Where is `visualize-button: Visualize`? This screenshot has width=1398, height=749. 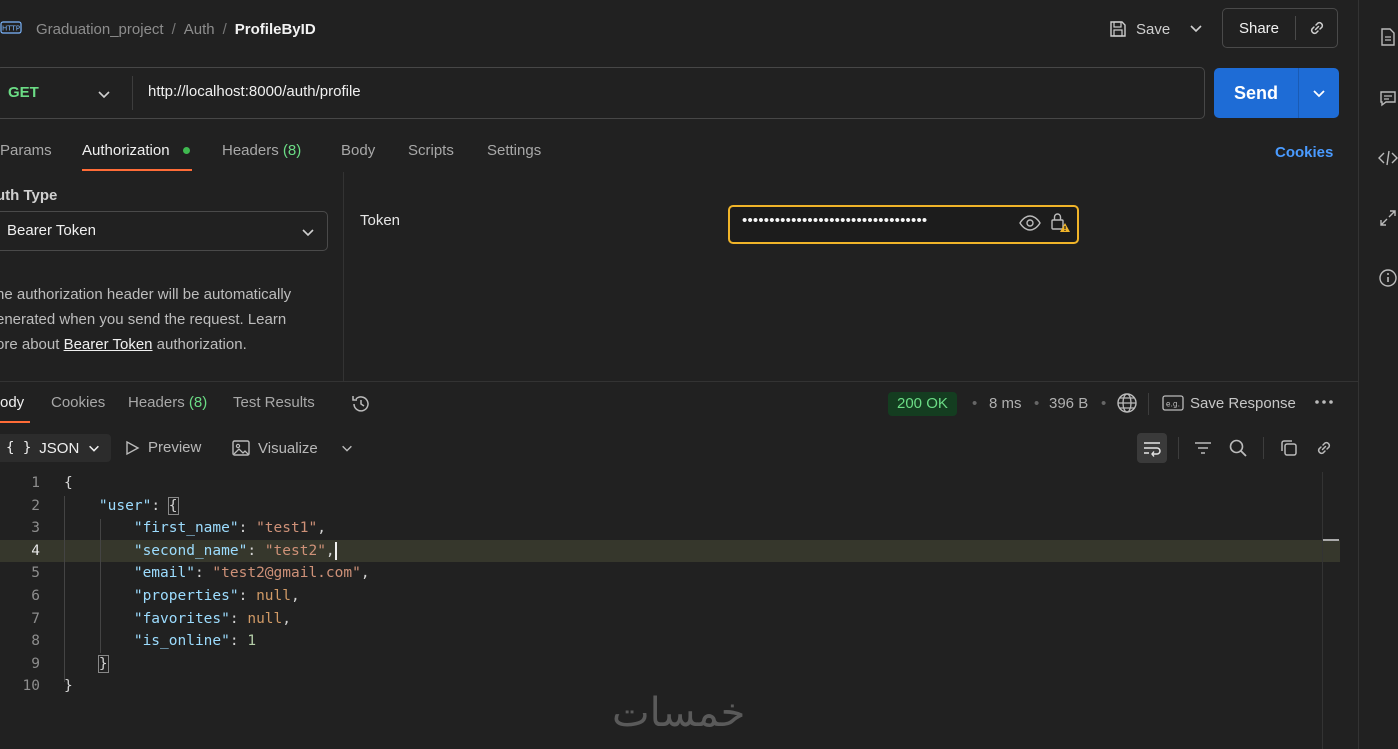
visualize-button: Visualize is located at coordinates (275, 448).